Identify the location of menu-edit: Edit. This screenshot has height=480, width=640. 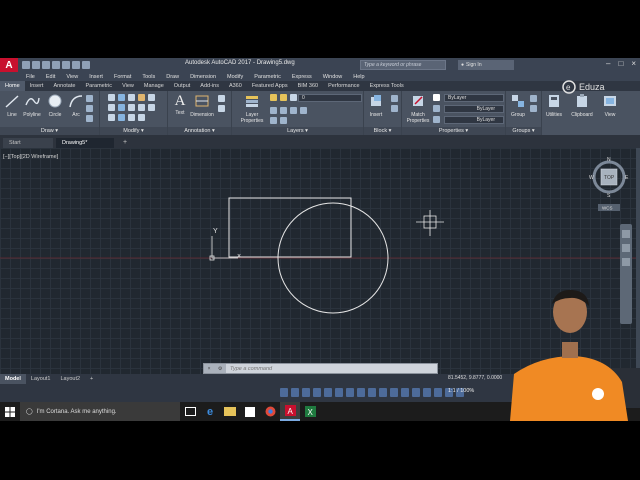
(50, 77).